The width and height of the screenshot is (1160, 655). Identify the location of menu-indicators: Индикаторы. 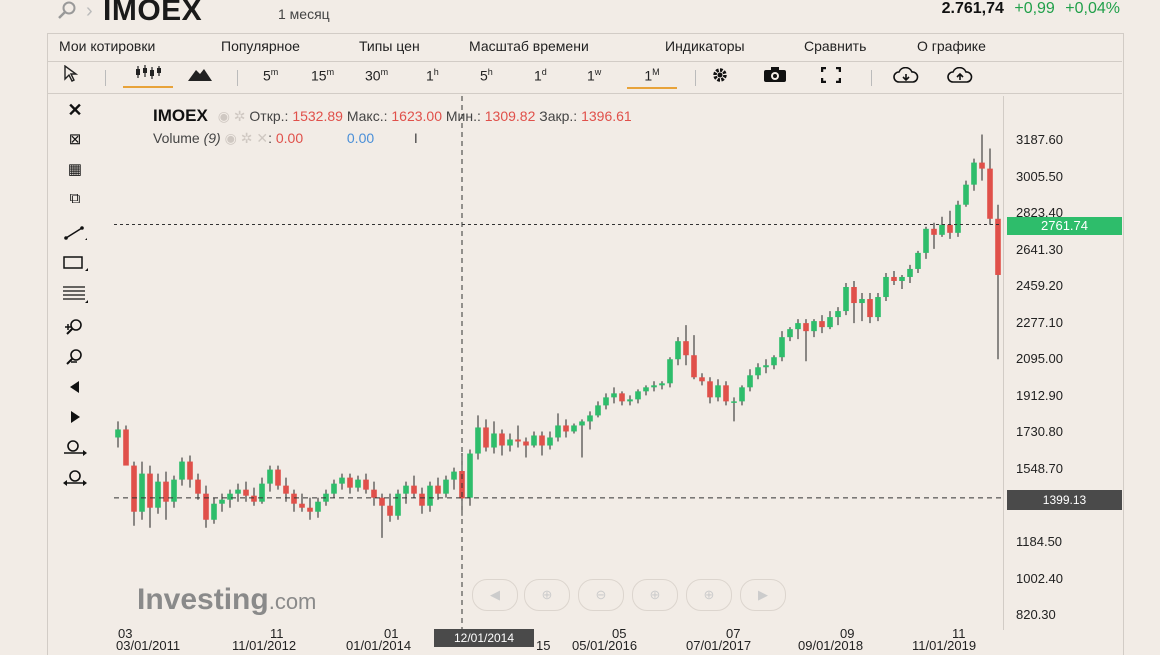
(705, 46).